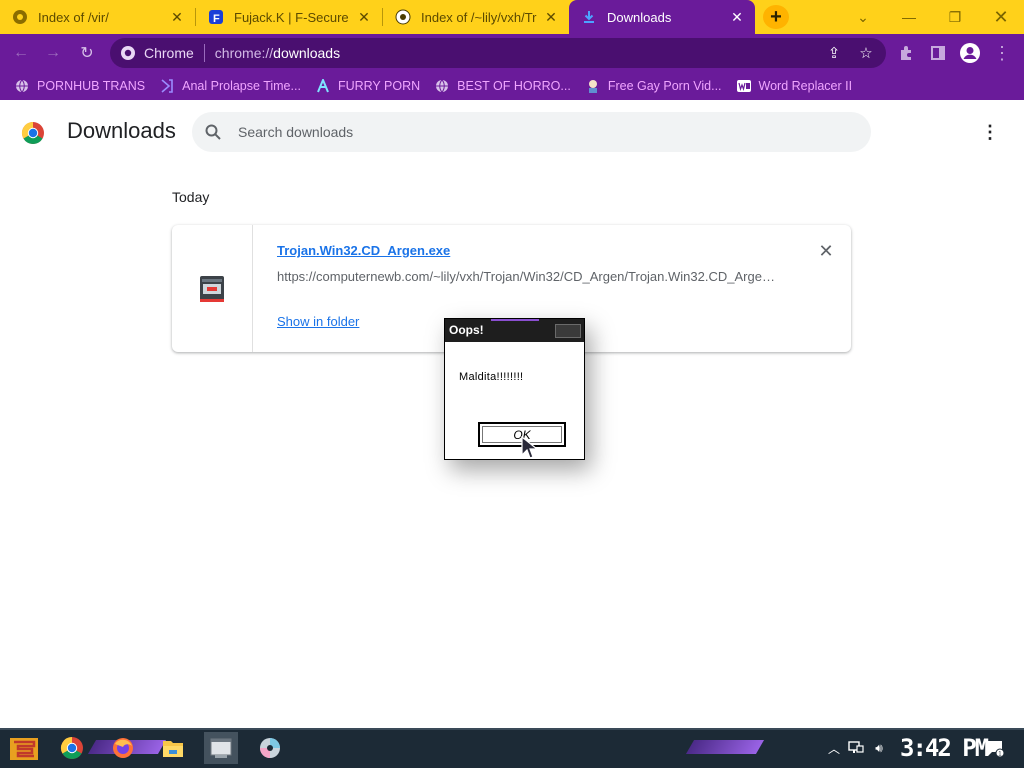 The image size is (1024, 768). Describe the element at coordinates (204, 53) in the screenshot. I see `divider` at that location.